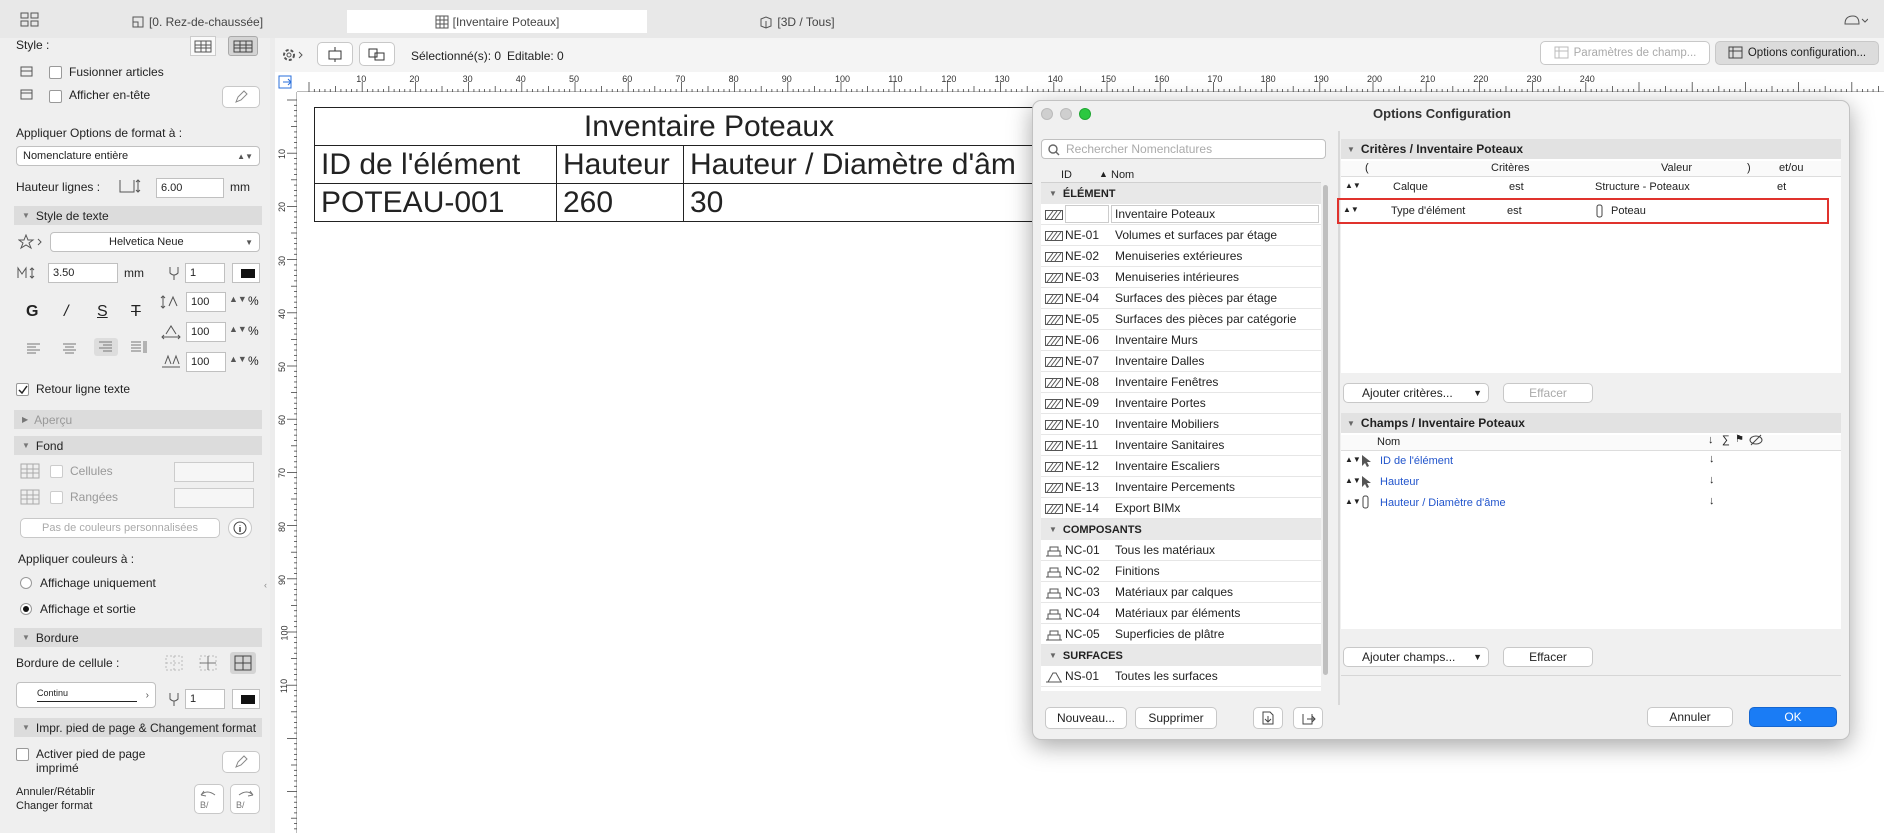 The width and height of the screenshot is (1884, 833). I want to click on underline-button: S, so click(102, 312).